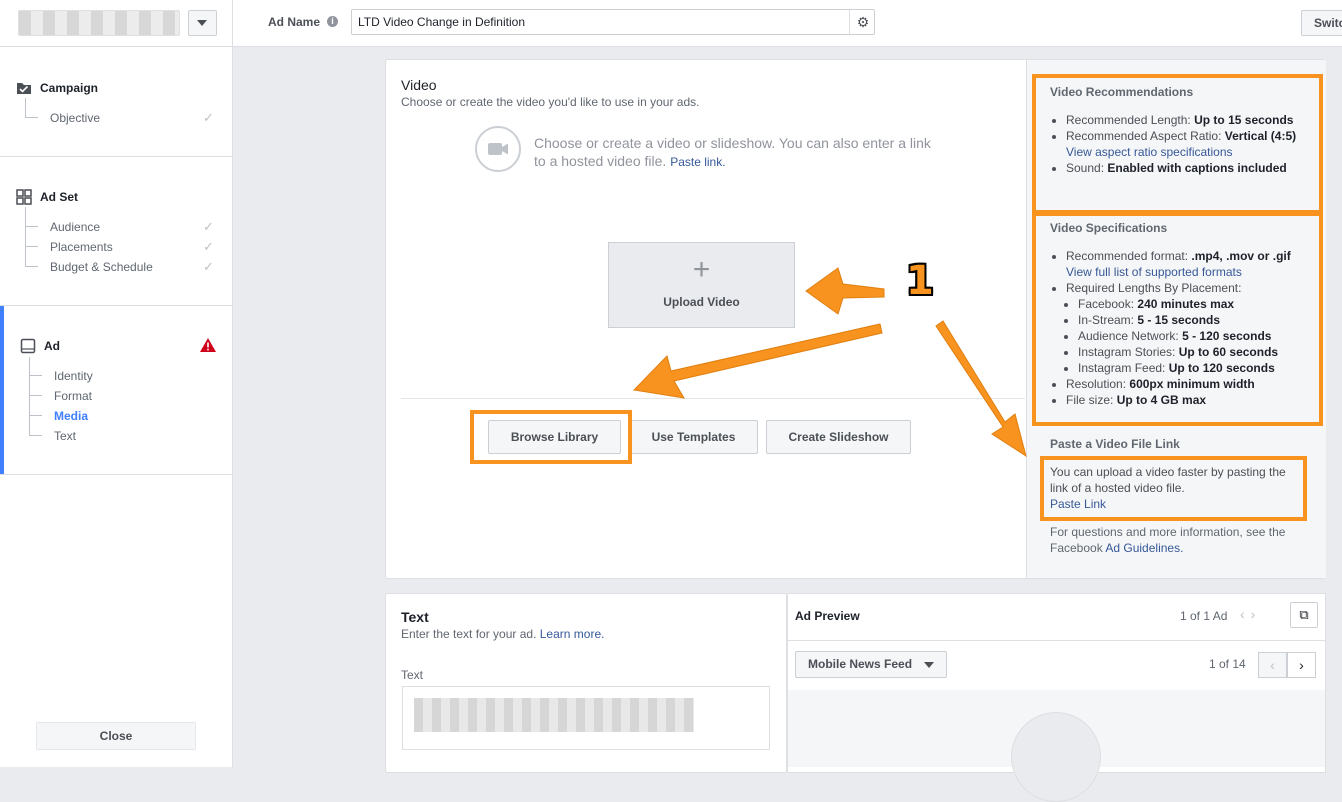  I want to click on sidebar-divider, so click(232, 383).